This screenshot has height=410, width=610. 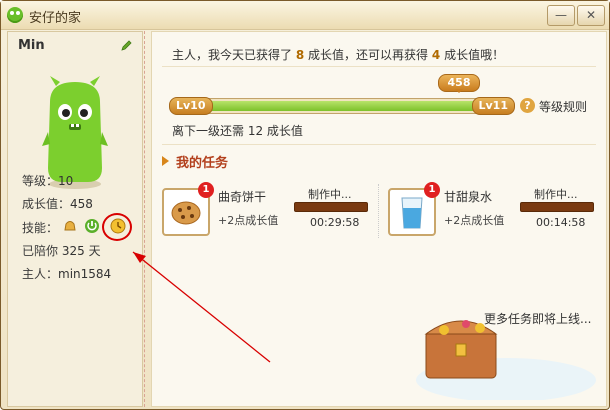 I want to click on days-stat: 已陪你 325 天, so click(x=61, y=250).